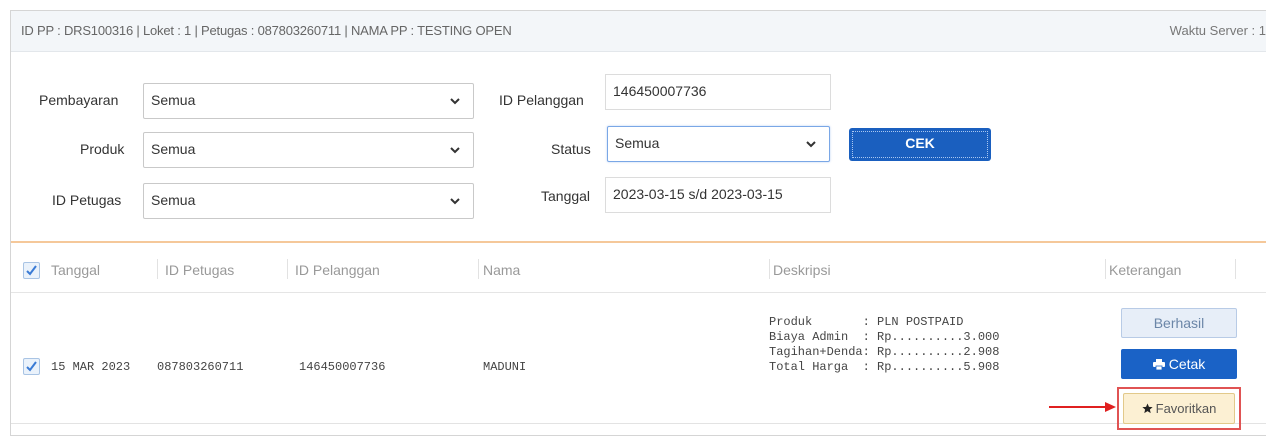 The width and height of the screenshot is (1280, 437). What do you see at coordinates (199, 270) in the screenshot?
I see `column-id-petugas: ID Petugas` at bounding box center [199, 270].